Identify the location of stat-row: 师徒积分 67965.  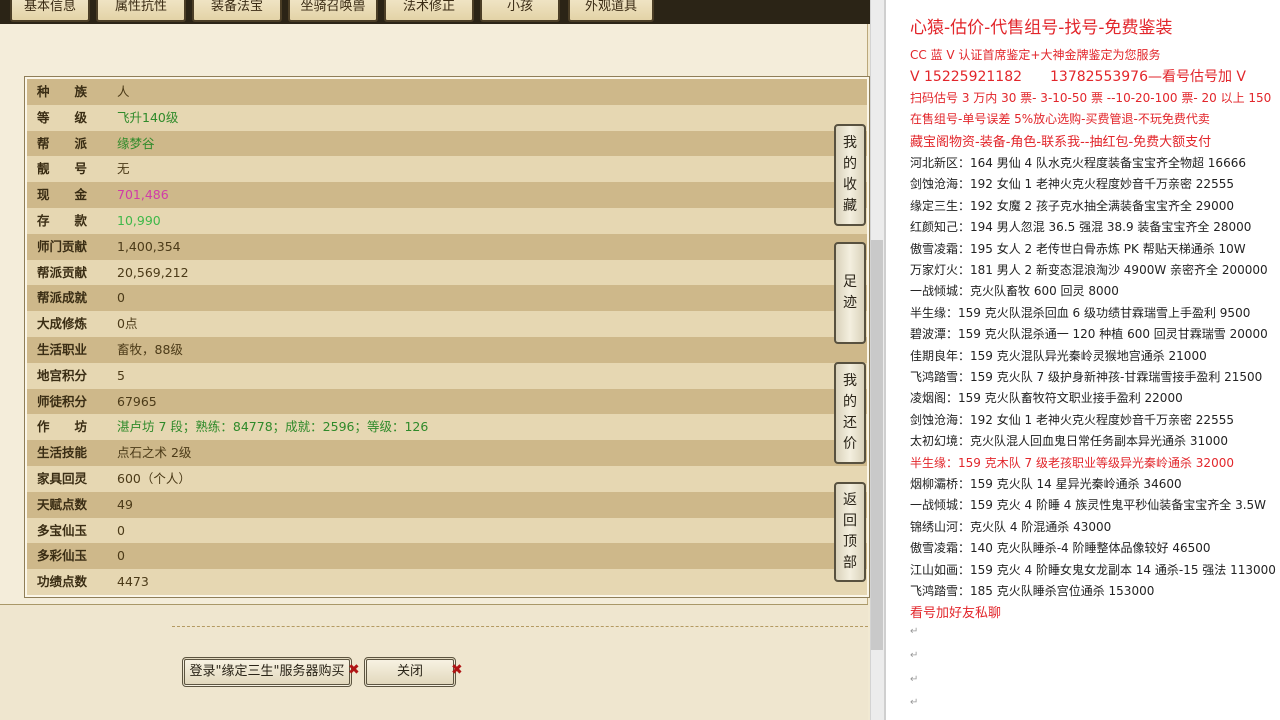
(447, 401).